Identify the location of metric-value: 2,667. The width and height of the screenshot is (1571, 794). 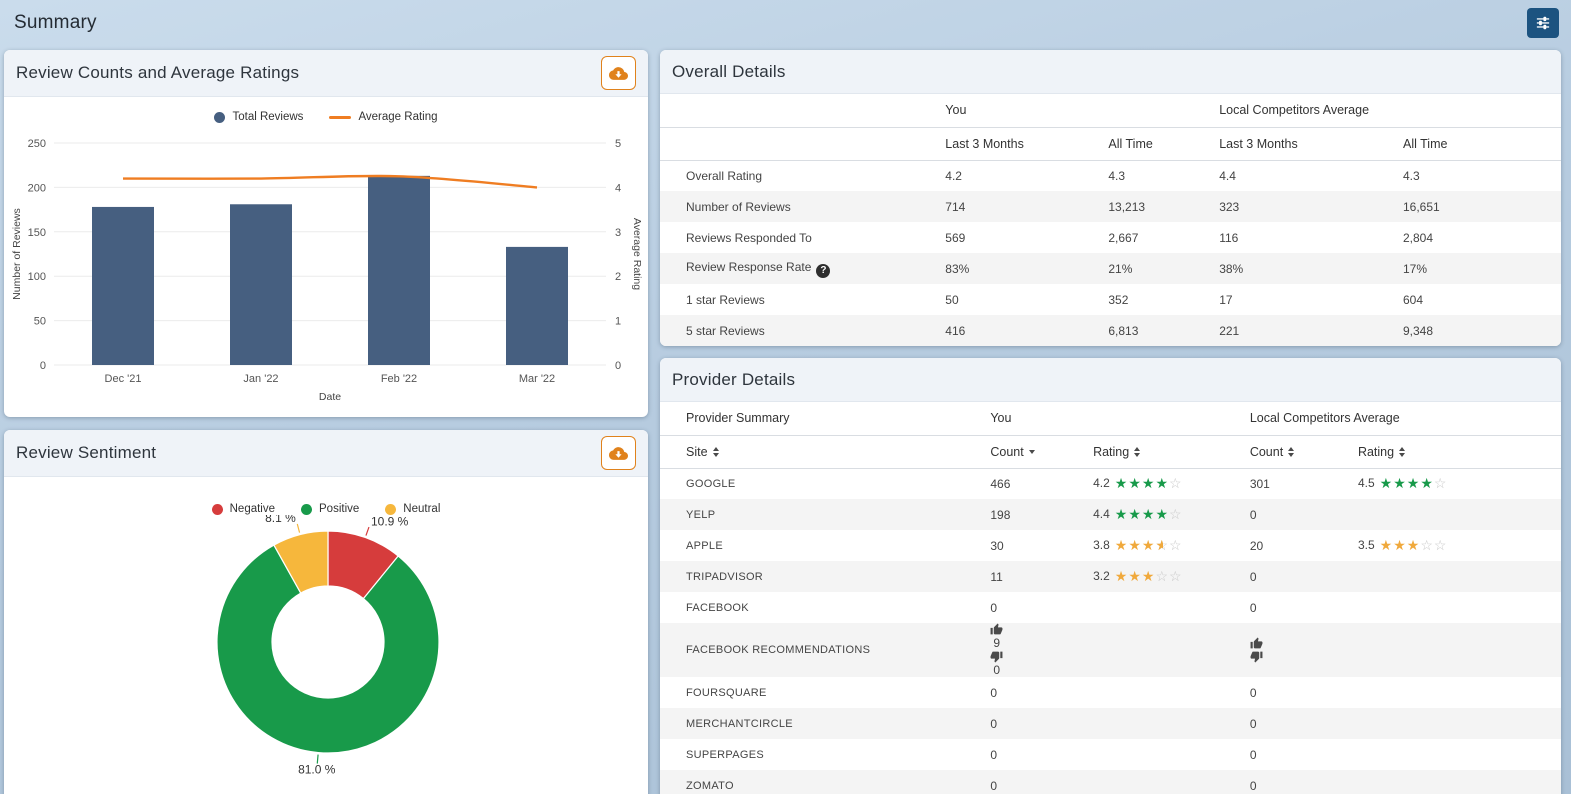
(1123, 237).